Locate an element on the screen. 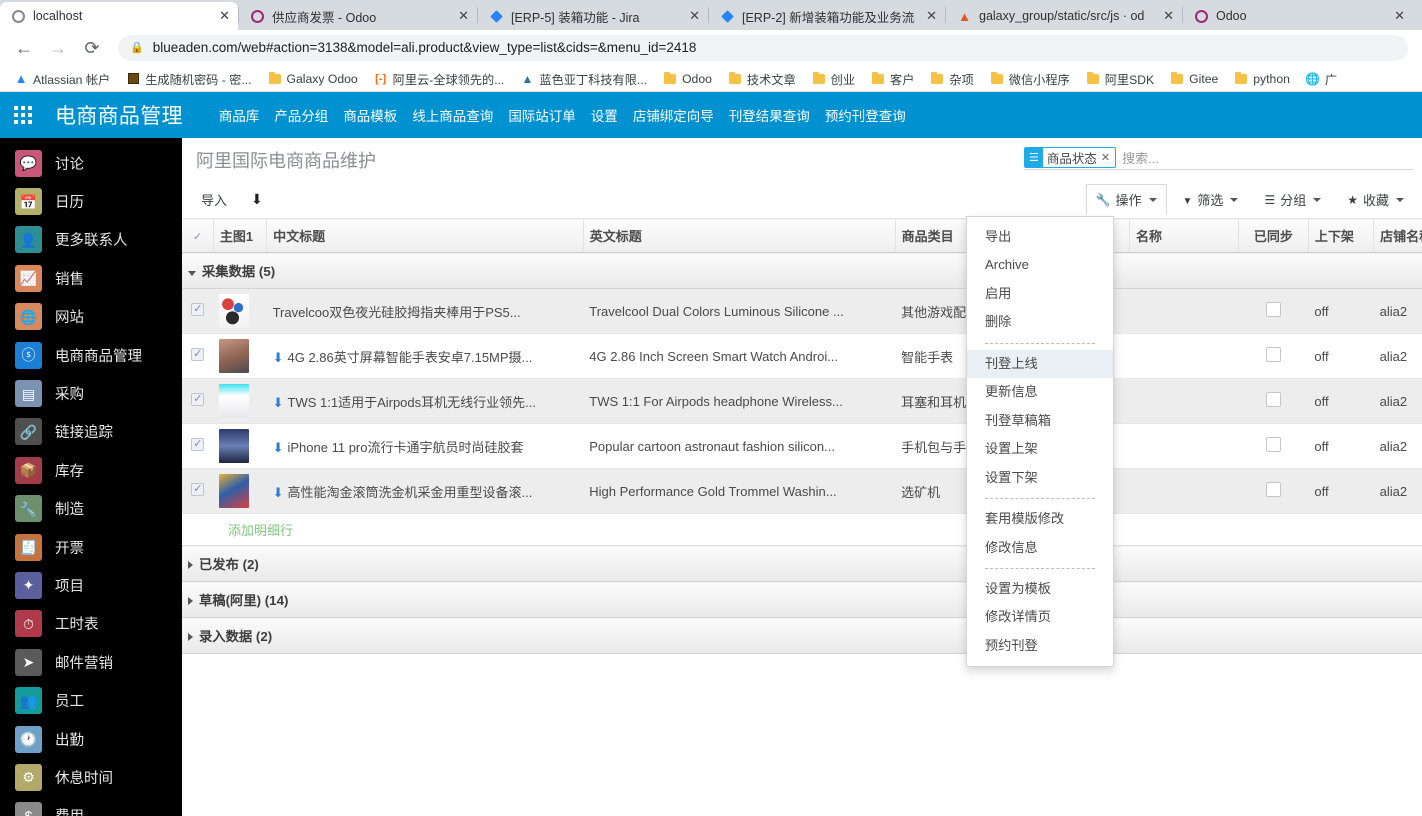 The height and width of the screenshot is (816, 1422). group-row: 采集数据 (5) is located at coordinates (802, 270).